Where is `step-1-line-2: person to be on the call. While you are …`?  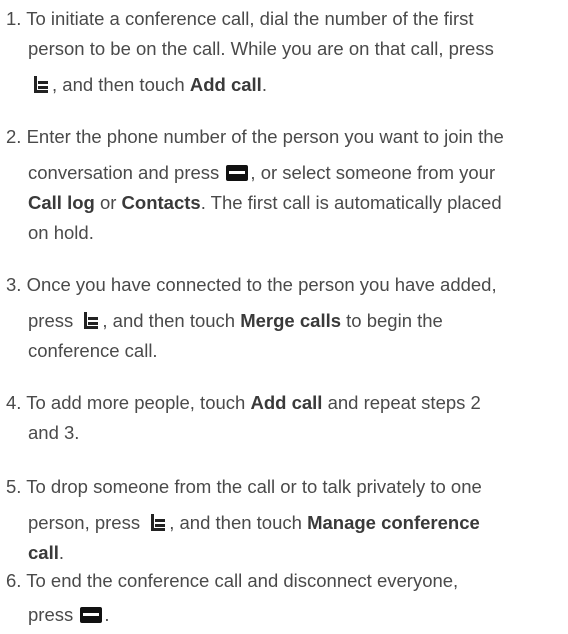
step-1-line-2: person to be on the call. While you are … is located at coordinates (261, 48).